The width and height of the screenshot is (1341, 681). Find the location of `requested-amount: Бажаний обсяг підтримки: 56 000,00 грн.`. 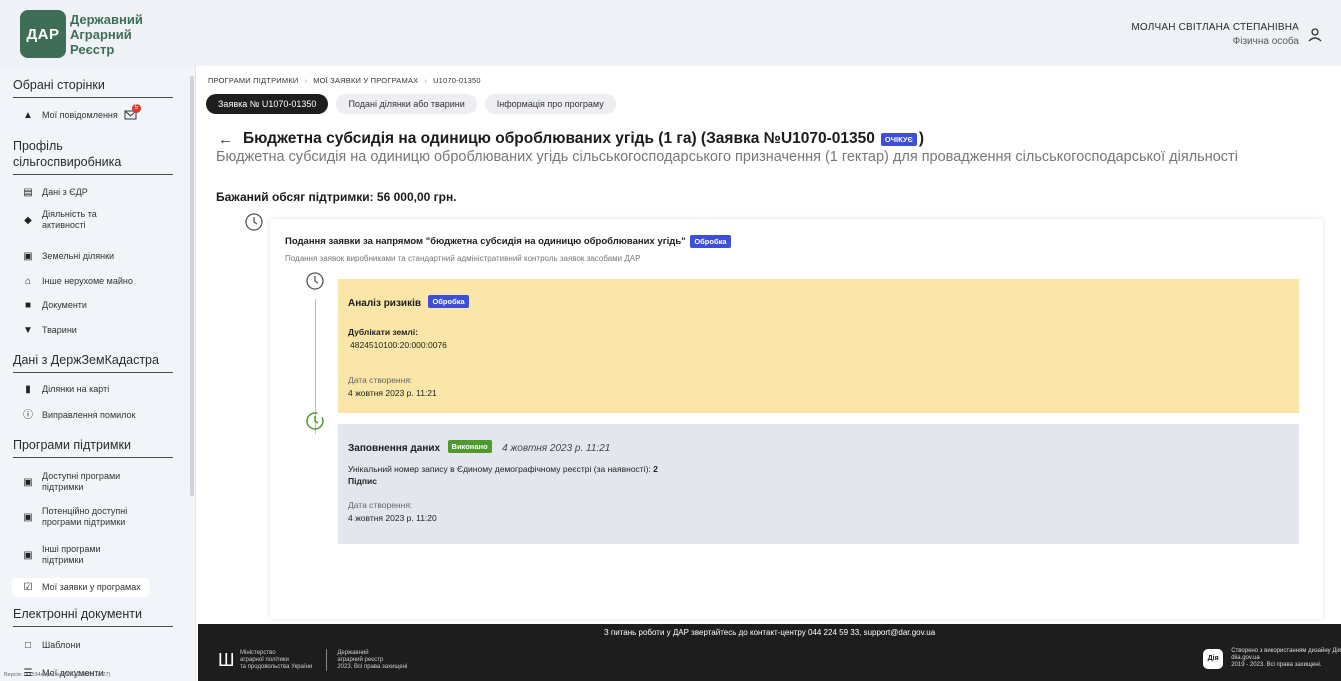

requested-amount: Бажаний обсяг підтримки: 56 000,00 грн. is located at coordinates (336, 197).